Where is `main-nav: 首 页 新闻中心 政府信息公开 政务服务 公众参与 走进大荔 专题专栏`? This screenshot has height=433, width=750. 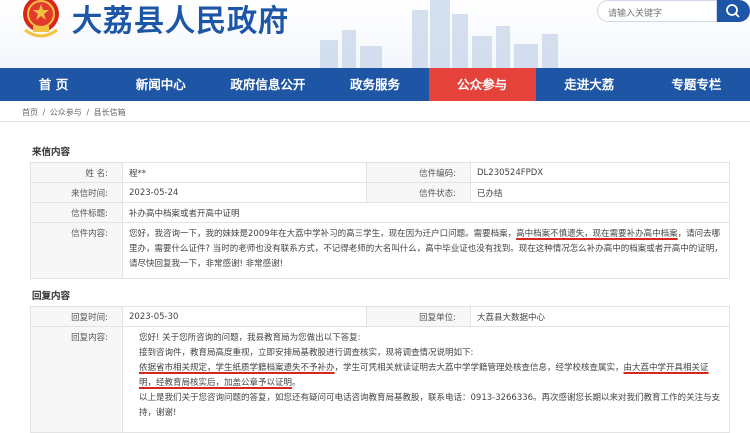
main-nav: 首 页 新闻中心 政府信息公开 政务服务 公众参与 走进大荔 专题专栏 is located at coordinates (375, 84).